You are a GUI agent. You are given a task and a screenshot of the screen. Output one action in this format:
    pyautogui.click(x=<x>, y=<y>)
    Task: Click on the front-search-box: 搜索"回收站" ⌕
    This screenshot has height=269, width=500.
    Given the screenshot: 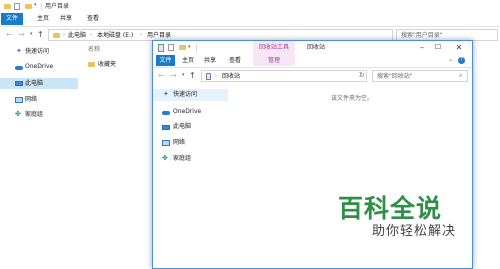 What is the action you would take?
    pyautogui.click(x=420, y=76)
    